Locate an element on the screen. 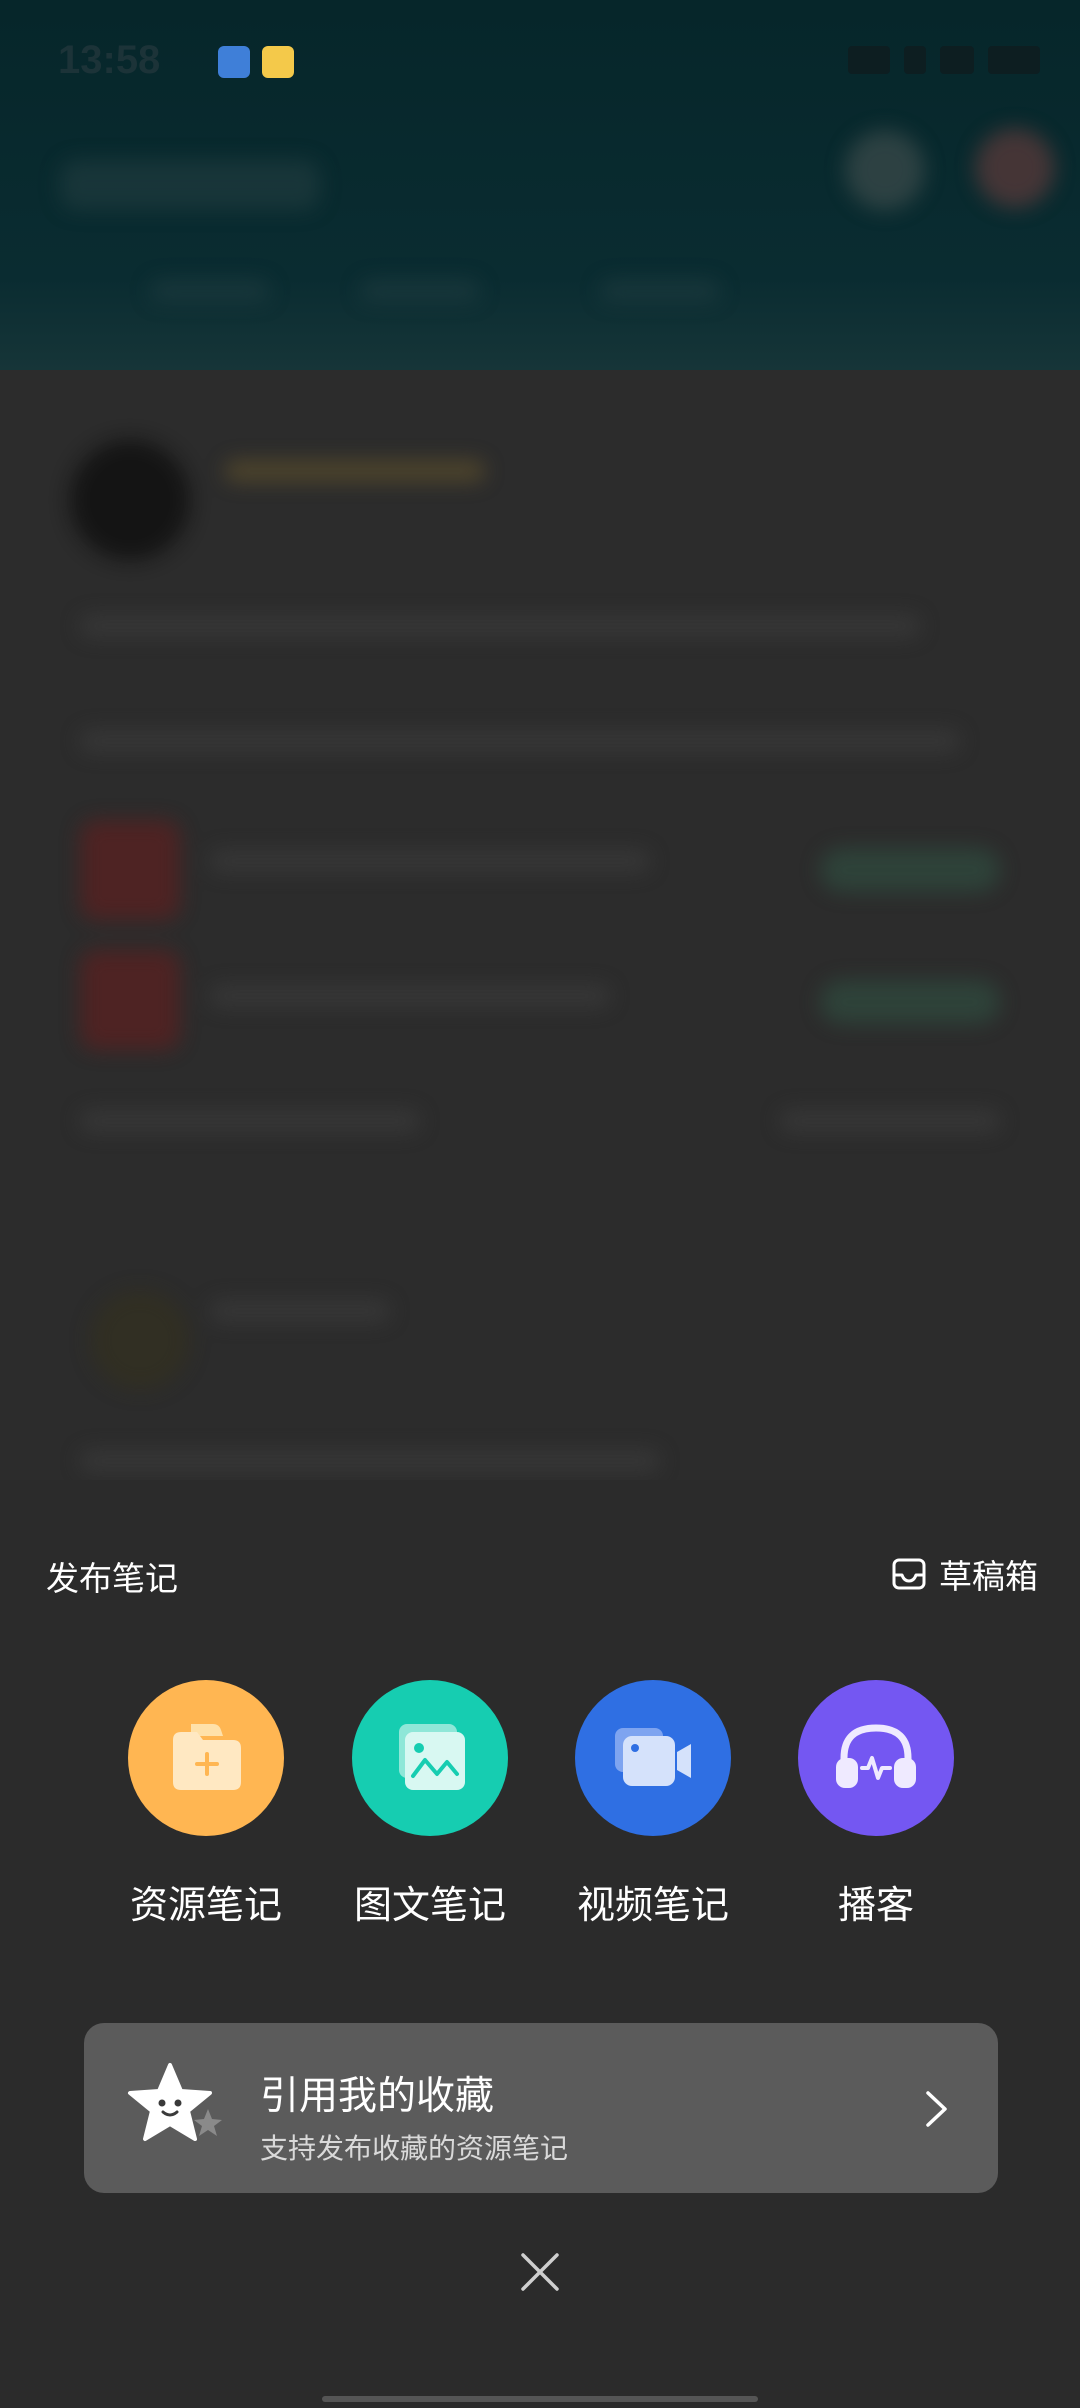  image-text-note-label: 图文笔记 is located at coordinates (429, 1906).